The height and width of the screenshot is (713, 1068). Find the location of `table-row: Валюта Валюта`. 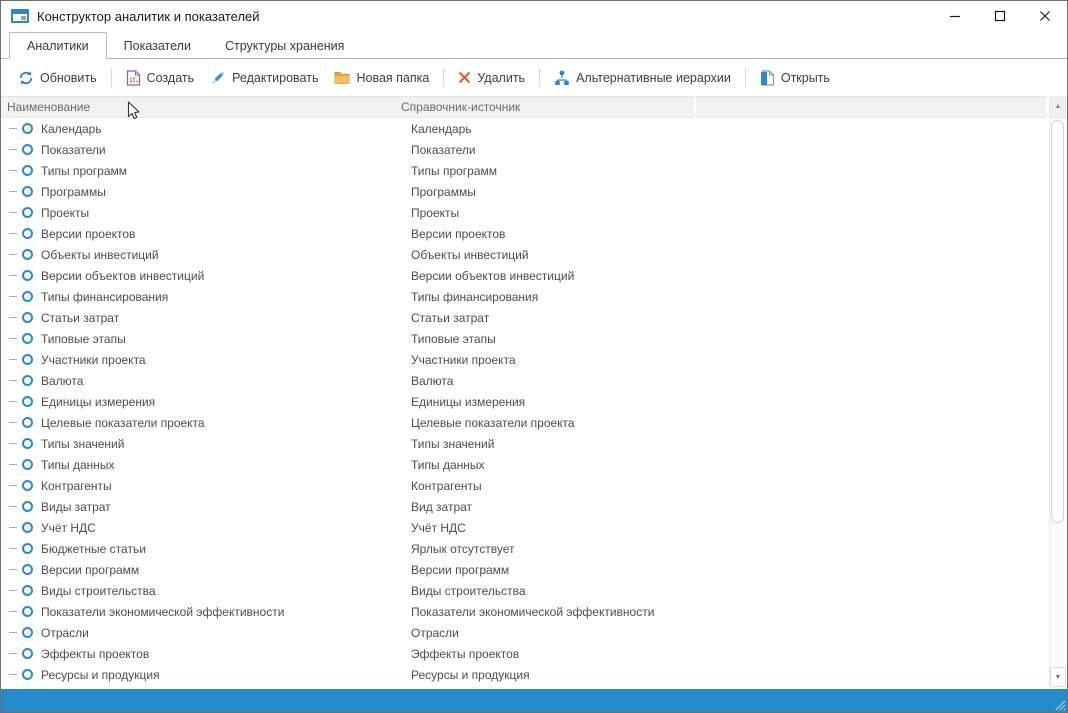

table-row: Валюта Валюта is located at coordinates (523, 380).